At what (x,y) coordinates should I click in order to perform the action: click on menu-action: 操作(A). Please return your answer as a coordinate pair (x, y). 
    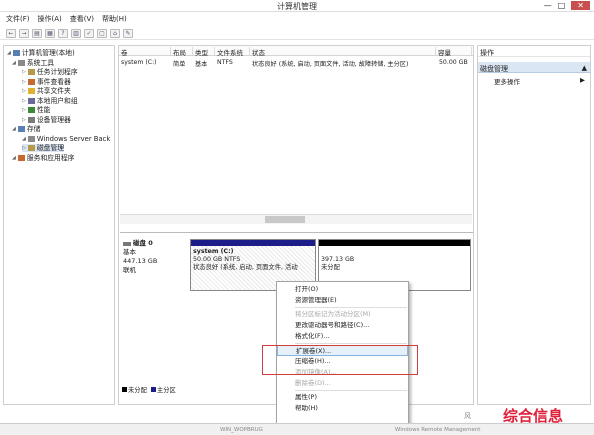
    Looking at the image, I should click on (50, 19).